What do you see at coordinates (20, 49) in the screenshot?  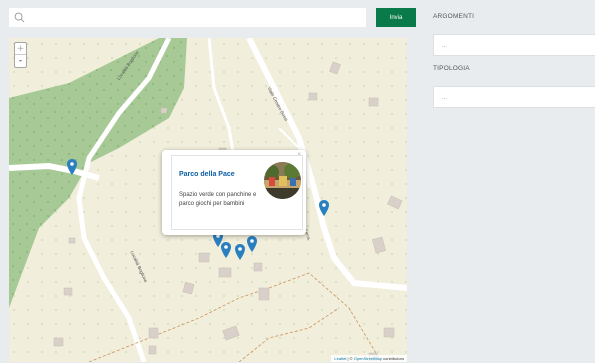 I see `zoom-in-button: +` at bounding box center [20, 49].